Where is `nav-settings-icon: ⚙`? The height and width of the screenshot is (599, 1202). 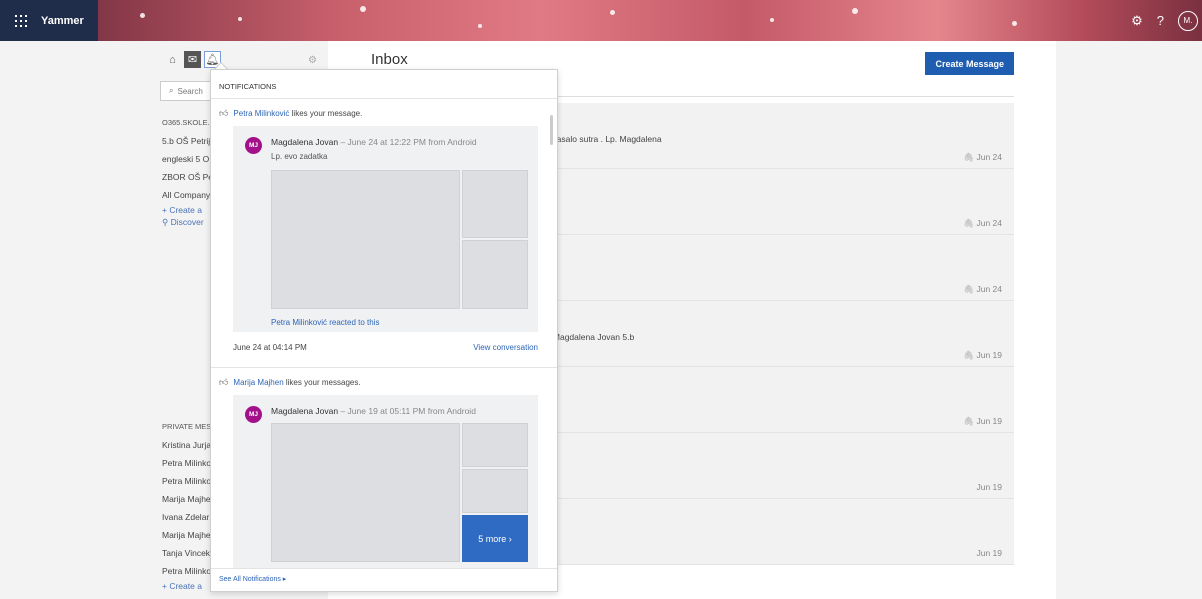 nav-settings-icon: ⚙ is located at coordinates (312, 60).